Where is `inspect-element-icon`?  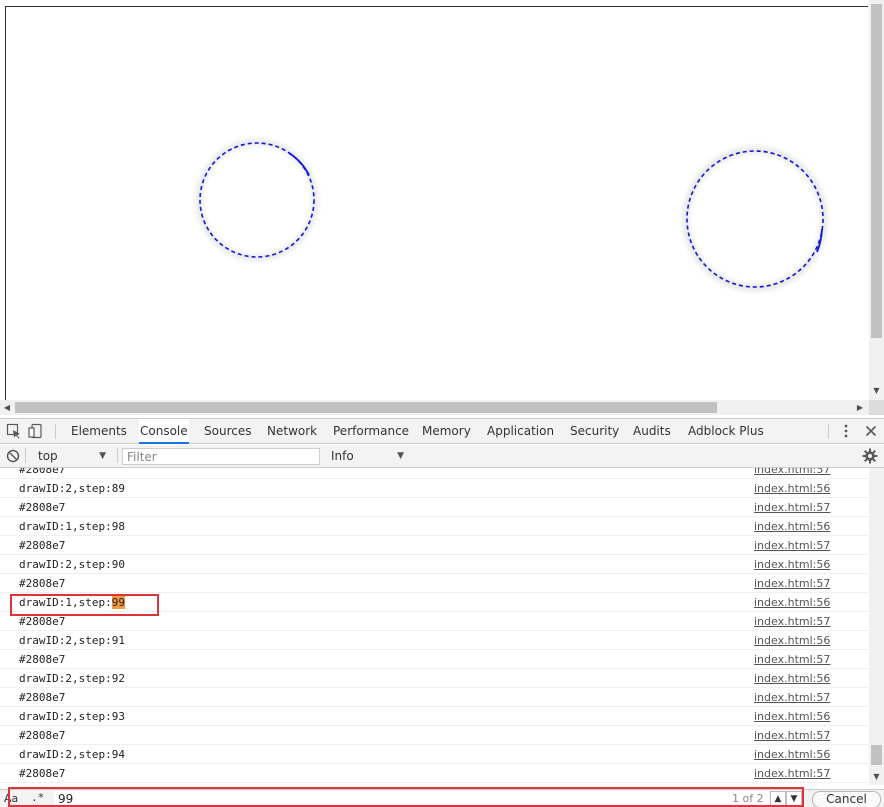 inspect-element-icon is located at coordinates (14, 431).